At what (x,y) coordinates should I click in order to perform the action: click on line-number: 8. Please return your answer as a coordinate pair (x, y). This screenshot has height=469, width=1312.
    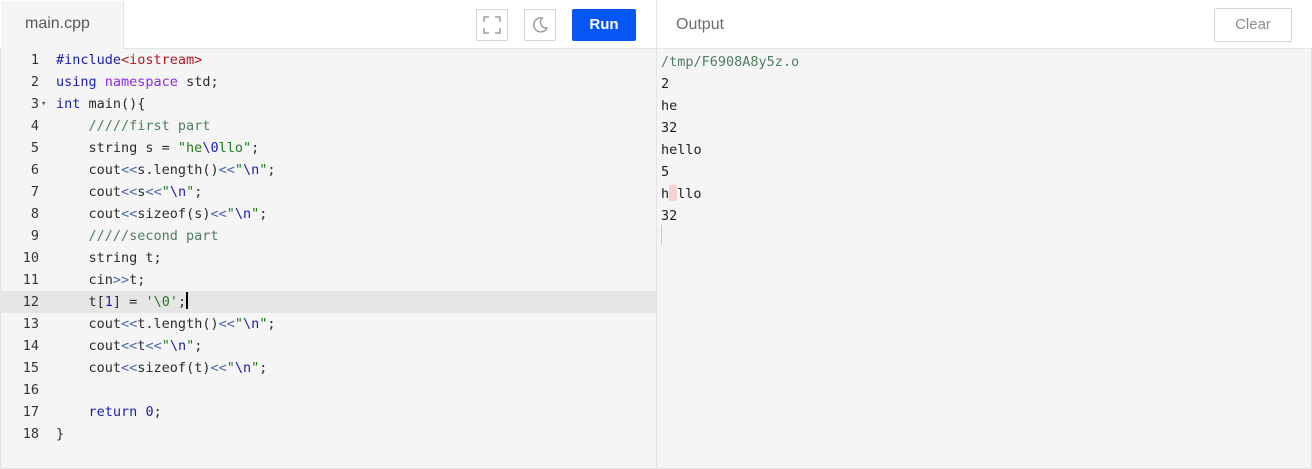
    Looking at the image, I should click on (34, 214).